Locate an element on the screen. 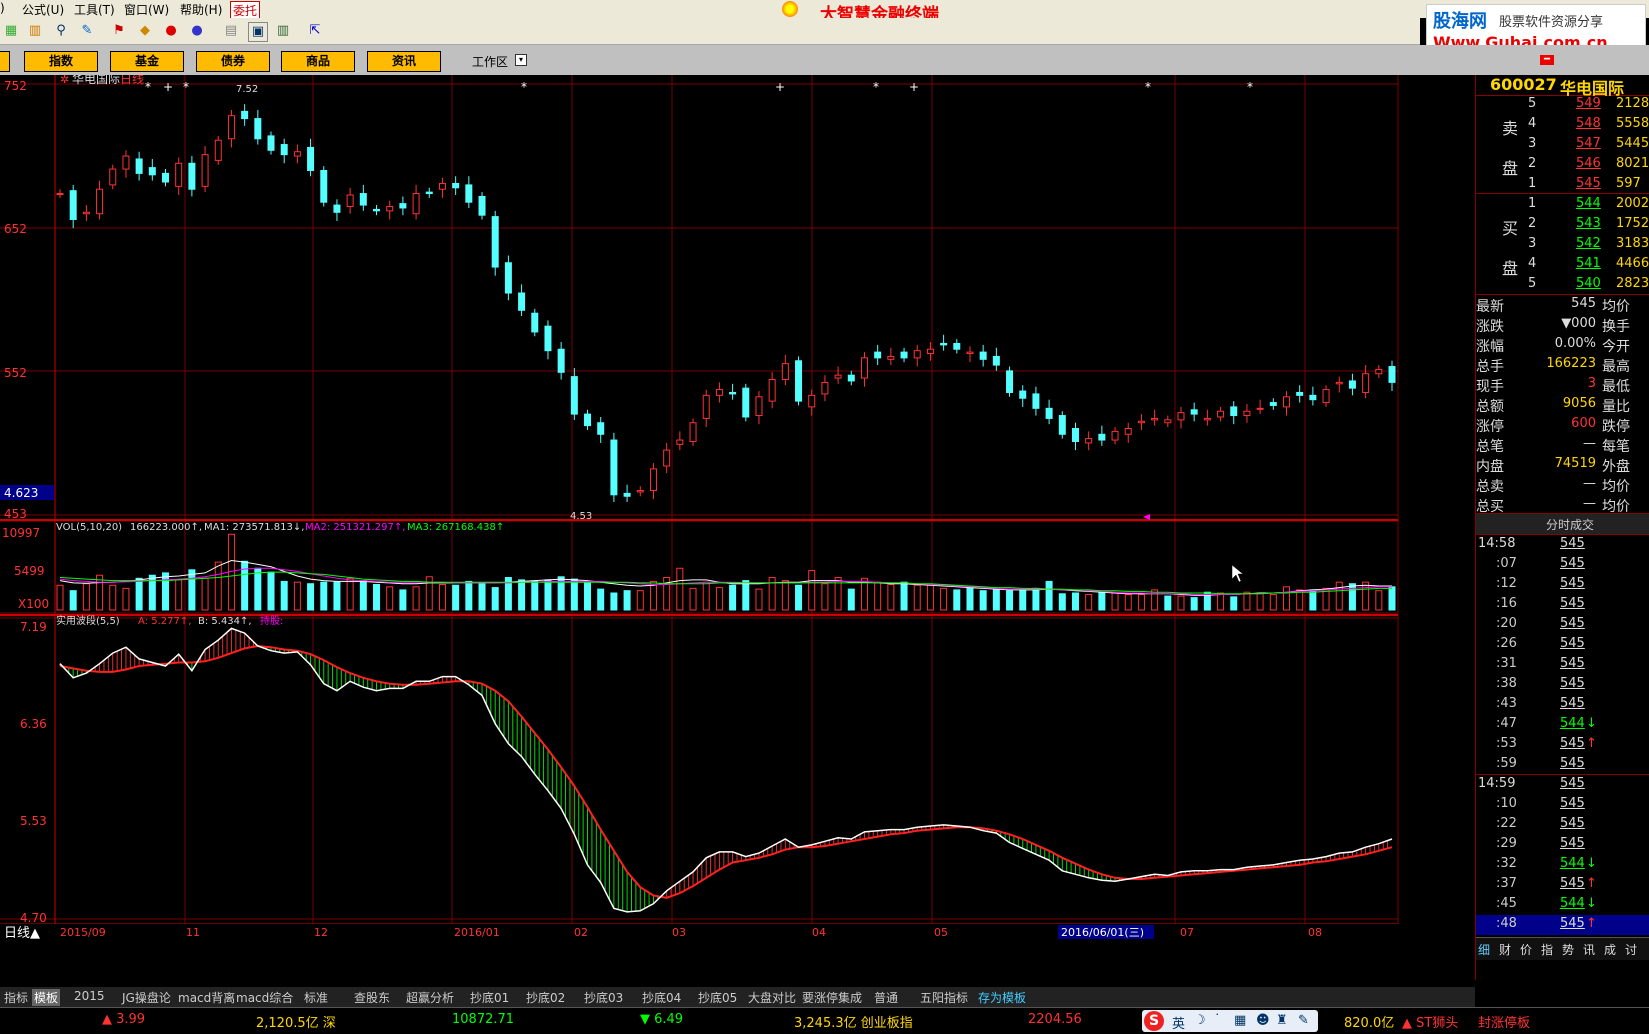  sell-price: 548 is located at coordinates (1588, 123).